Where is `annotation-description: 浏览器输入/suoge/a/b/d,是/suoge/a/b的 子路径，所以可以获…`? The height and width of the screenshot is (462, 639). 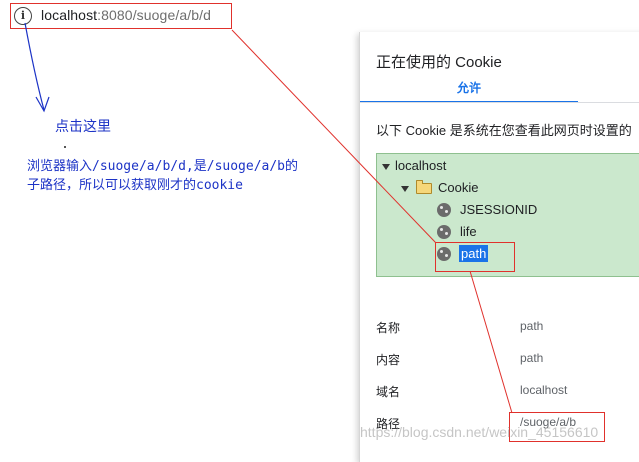
annotation-description: 浏览器输入/suoge/a/b/d,是/suoge/a/b的 子路径，所以可以获… is located at coordinates (177, 176).